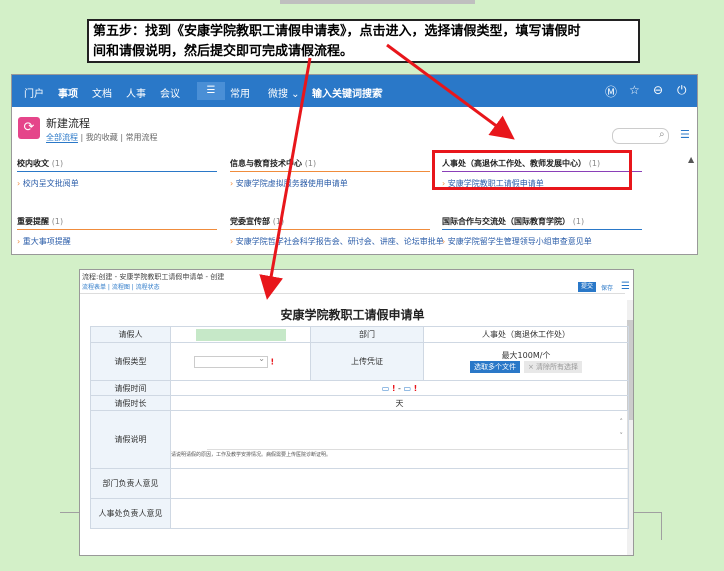 Image resolution: width=724 pixels, height=571 pixels. I want to click on arrow-to-workflow-item, so click(450, 91).